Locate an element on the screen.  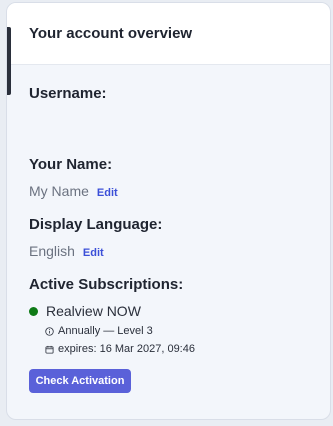
info-icon is located at coordinates (49, 331).